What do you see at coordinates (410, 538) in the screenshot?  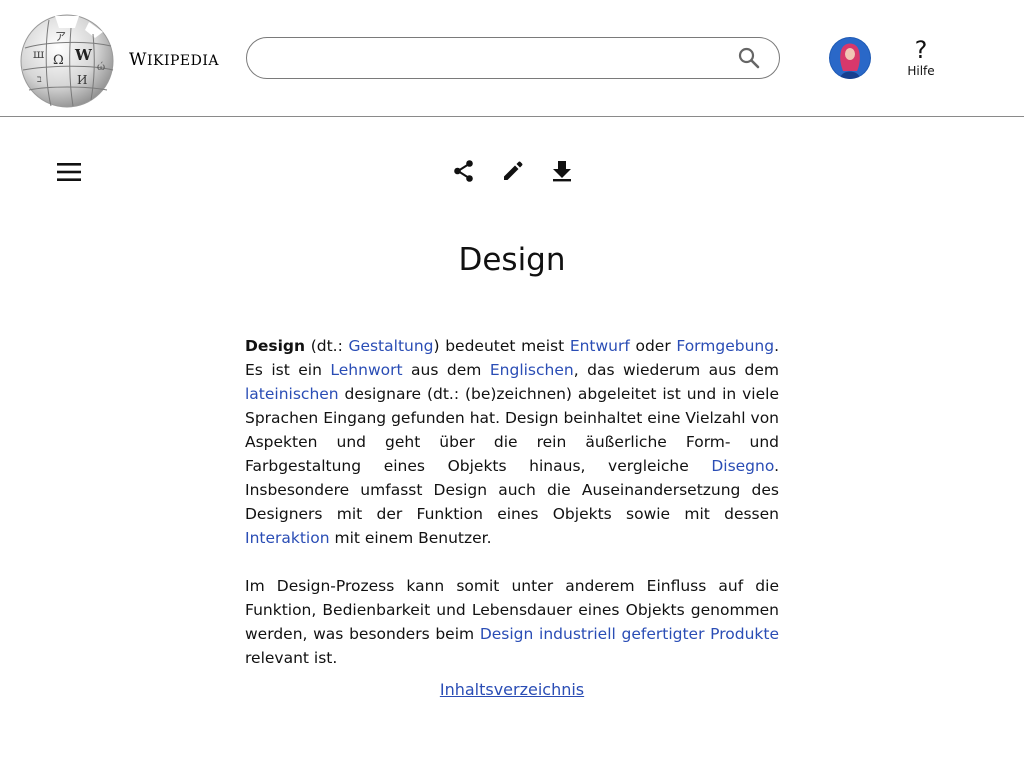 I see `text-run: mit einem Benutzer.` at bounding box center [410, 538].